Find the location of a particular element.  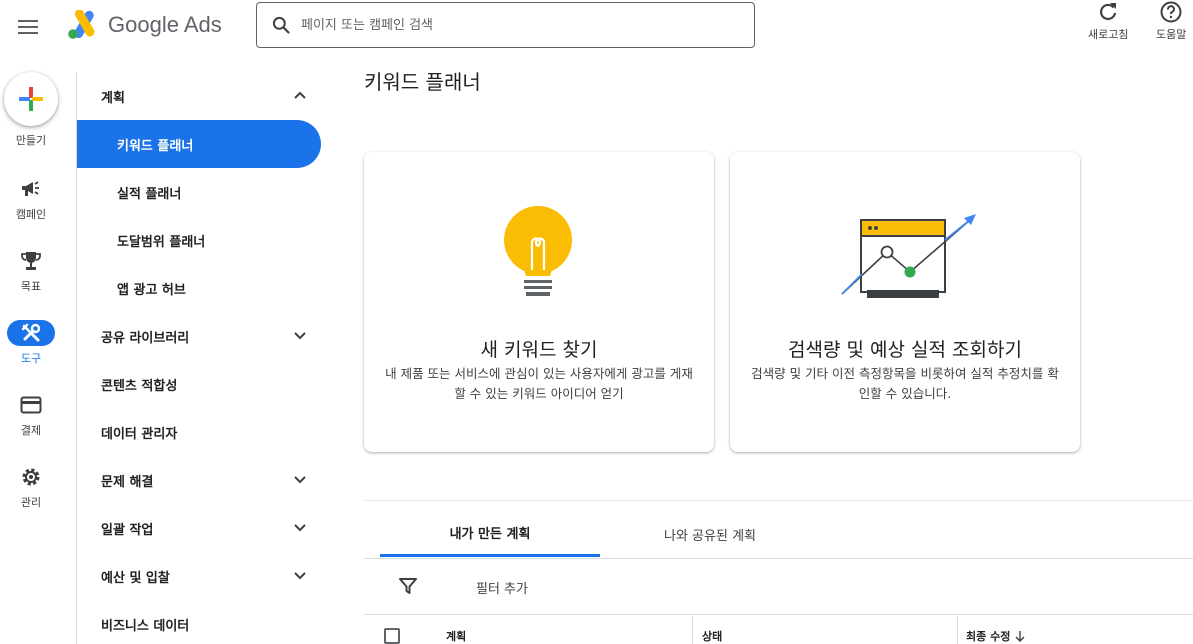

column-header-label: 계획 is located at coordinates (456, 636).